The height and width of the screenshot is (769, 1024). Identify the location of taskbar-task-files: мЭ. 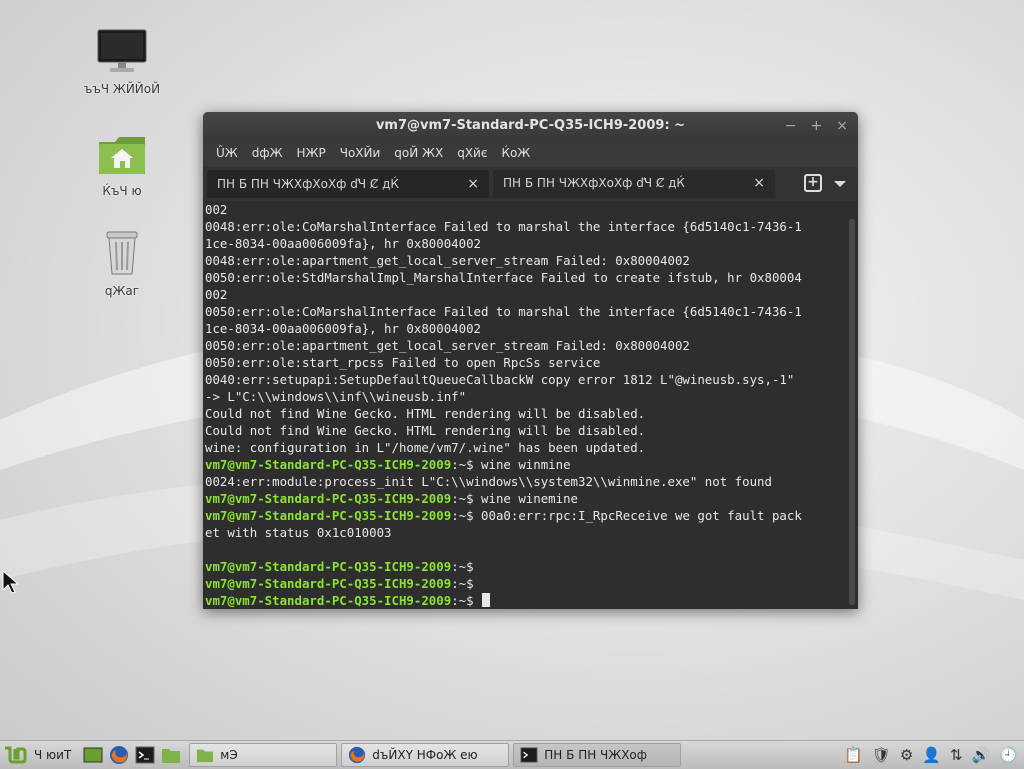
(263, 755).